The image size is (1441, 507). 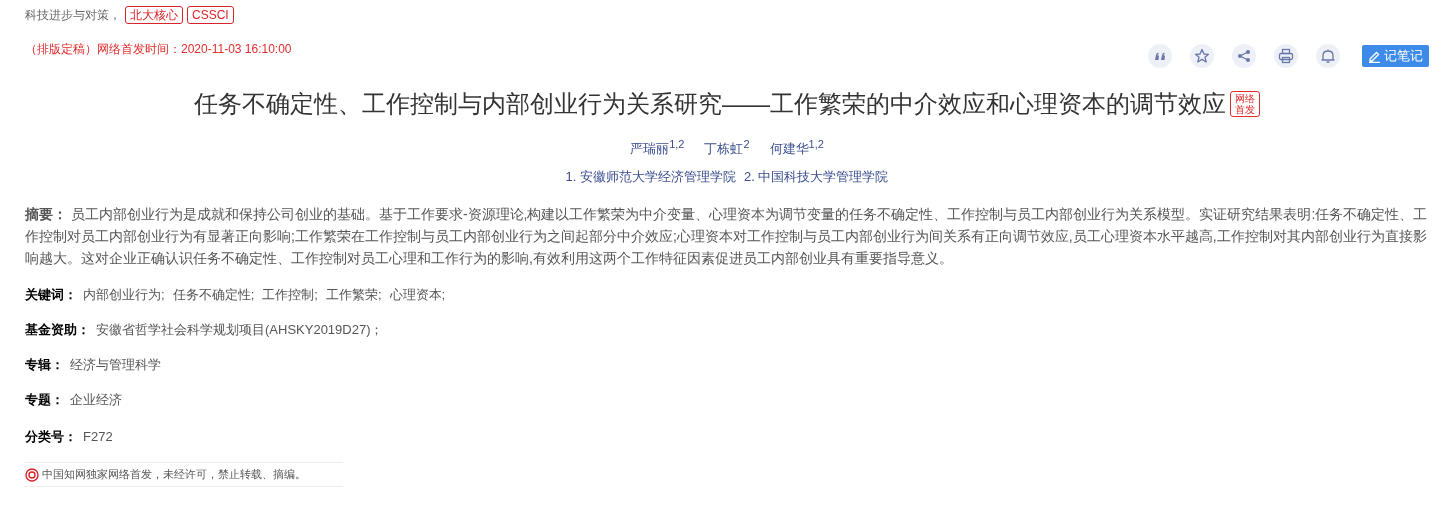 What do you see at coordinates (727, 237) in the screenshot?
I see `abstract-text: 摘要： 员工内部创业行为是成就和保持公司创业的基础。基于工作要求-资源理论,构建以工作繁荣为中介变量、心理资本为调节变量的任务不确定性、工作控制与员工内部创业行为关系模型。实证研究结果表明:任务不确定性、工作控制对员工内部创业行为有显著正向影响;工作繁荣在工作控制与员工内部创业行为之间起部分中介效应;心理资本对工作控制与员工内部创业行为间关系有正向调节效应,员工心理资本水平越高,工作控制对其内部创业行为直接影响越大。这对企业正确认识任务不确定性、工作控制对员工心理和工作行为的影响,有效利用这两个工作特征因素促进员工内部创业具有重要指导意义。` at bounding box center [727, 237].